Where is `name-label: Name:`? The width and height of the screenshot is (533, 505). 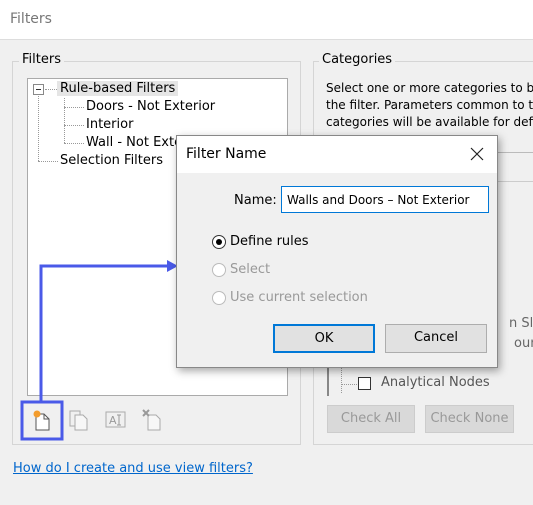
name-label: Name: is located at coordinates (255, 200).